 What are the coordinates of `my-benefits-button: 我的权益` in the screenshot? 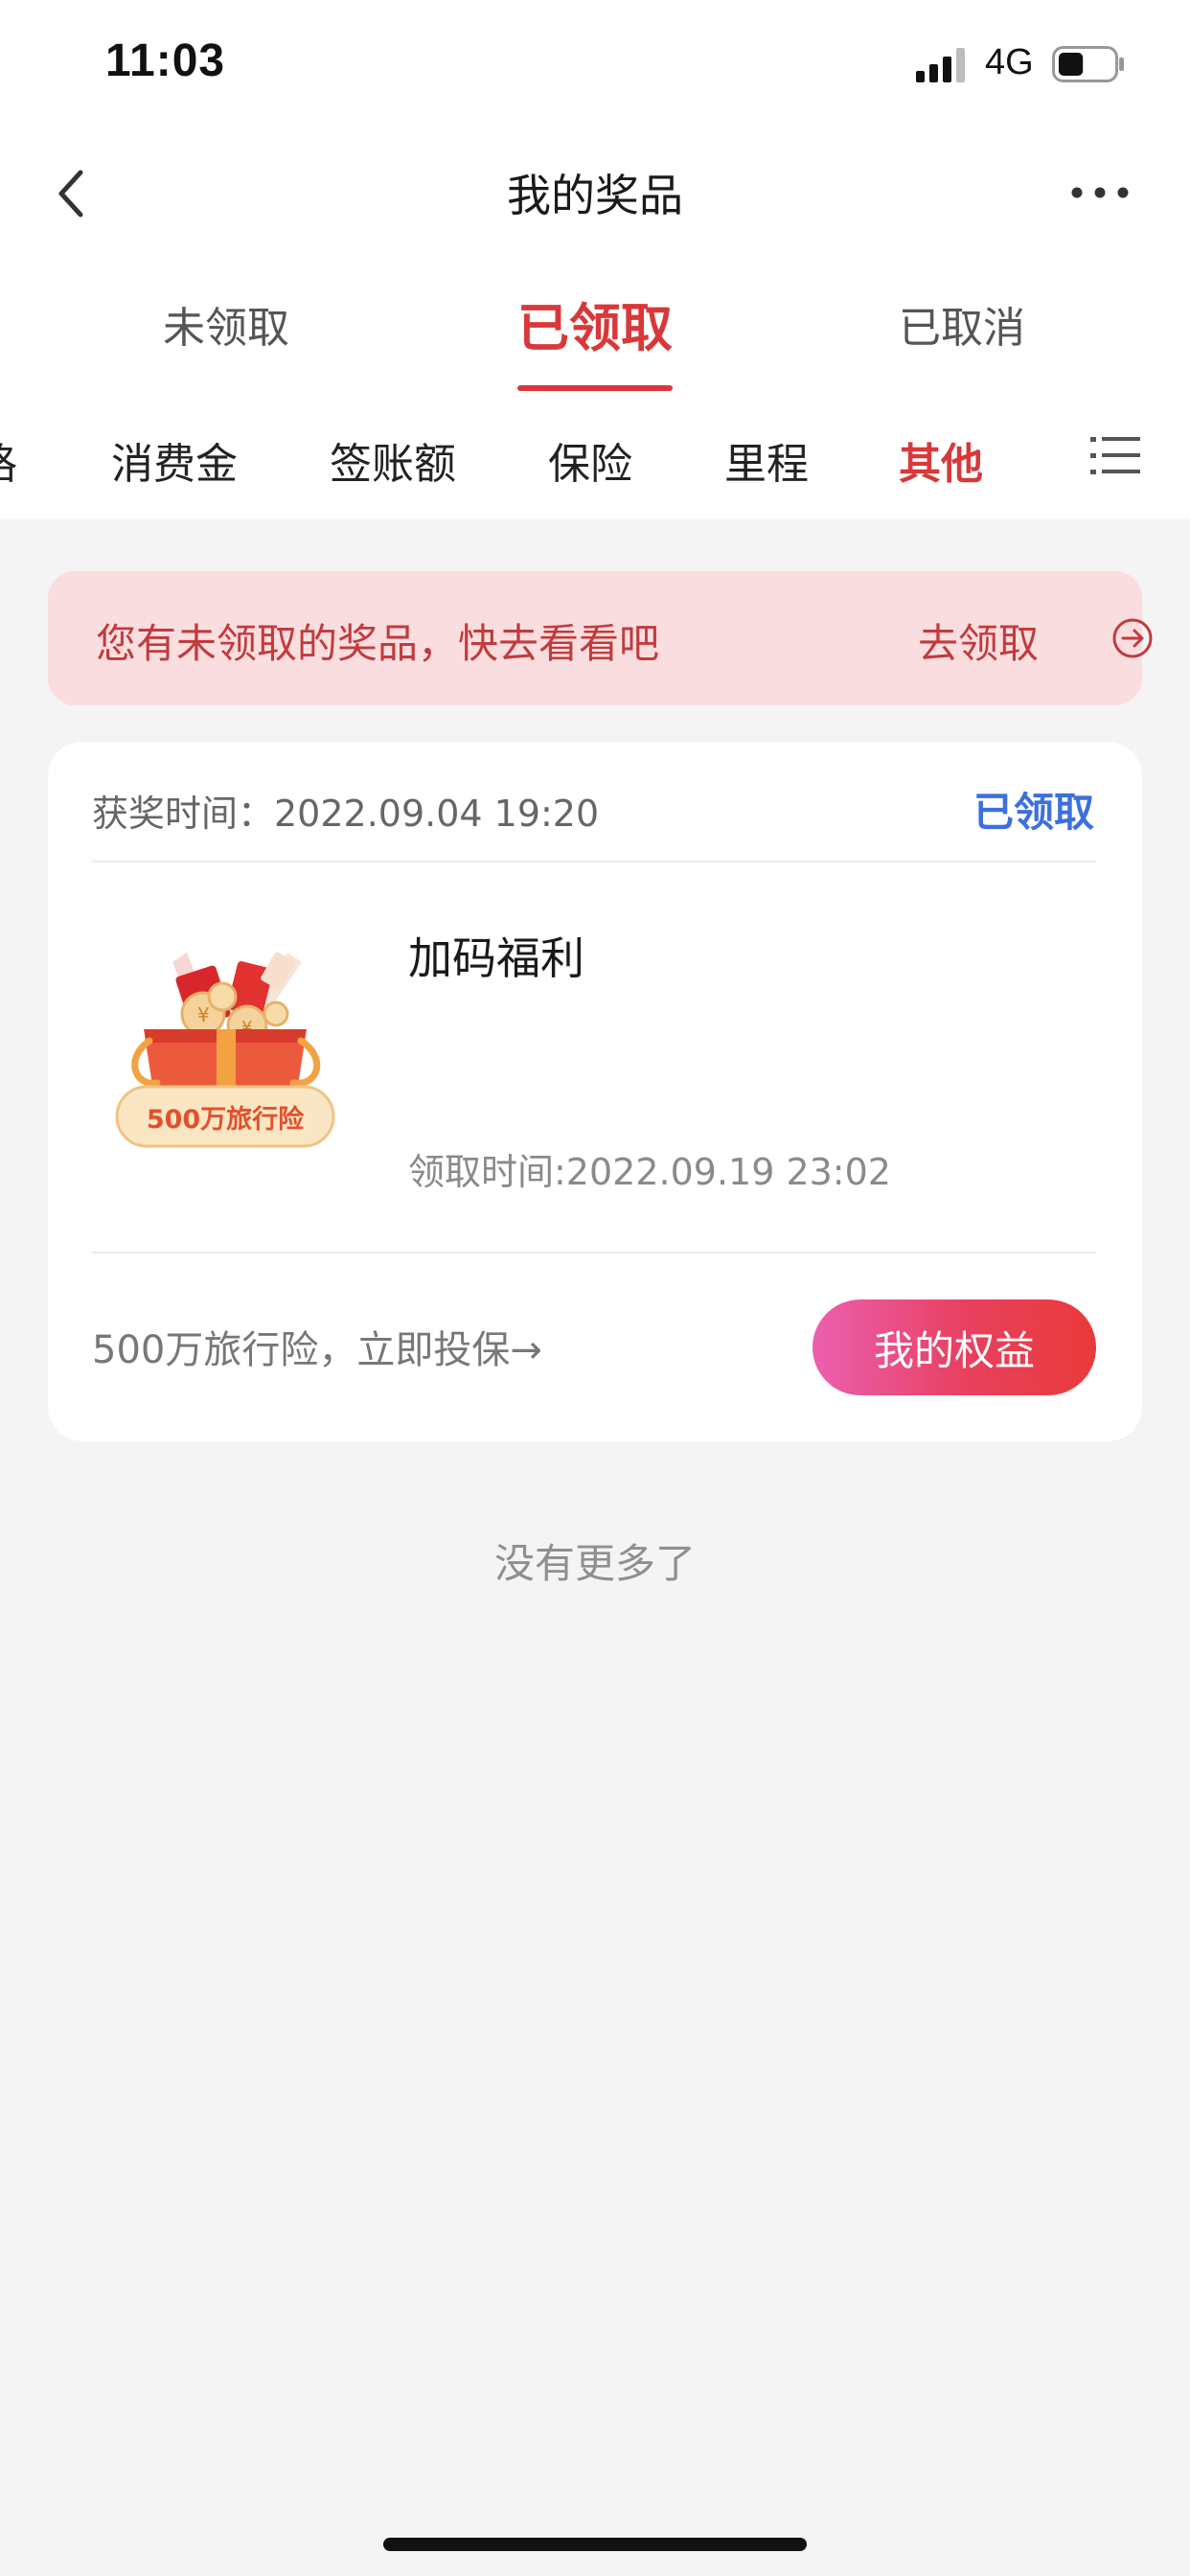 It's located at (954, 1347).